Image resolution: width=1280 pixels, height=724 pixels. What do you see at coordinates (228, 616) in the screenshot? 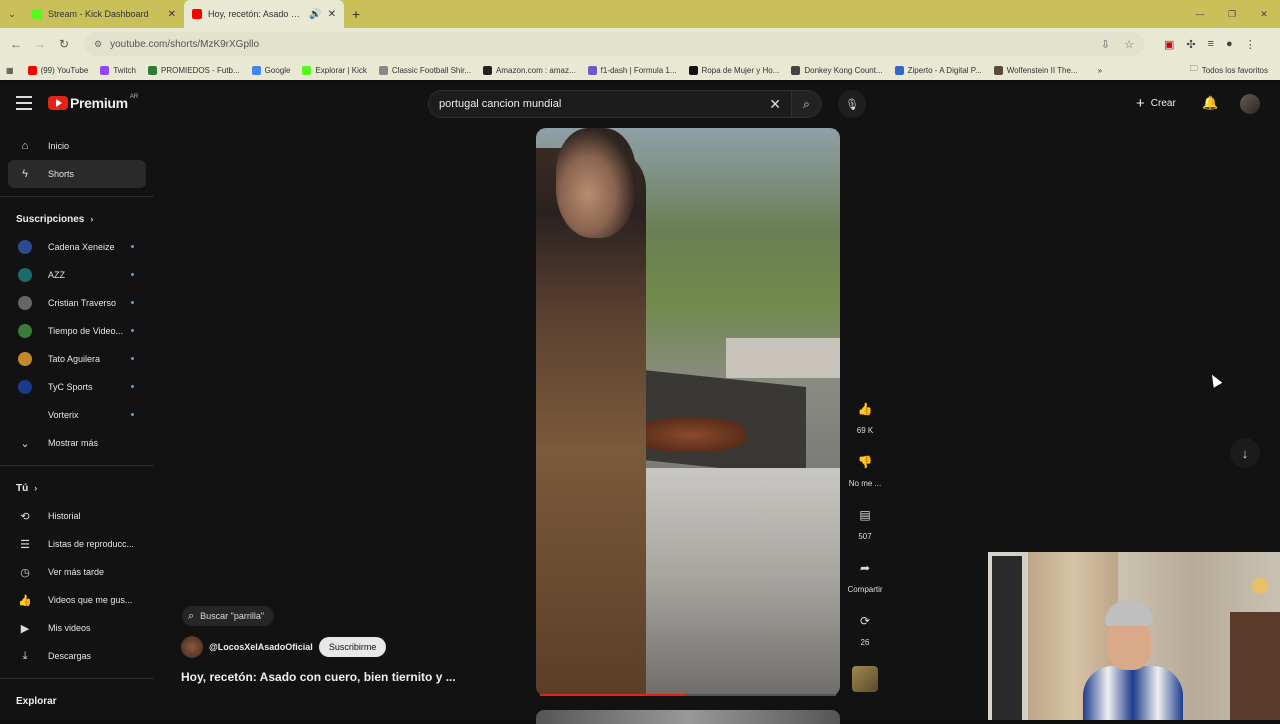
I see `search-suggestion-chip: ⌕ Buscar "parrilla"` at bounding box center [228, 616].